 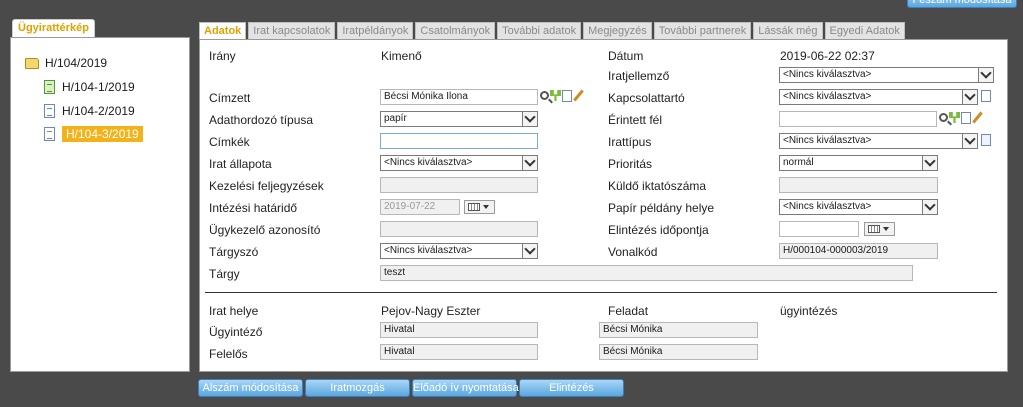 I want to click on irattipus-actions, so click(x=986, y=140).